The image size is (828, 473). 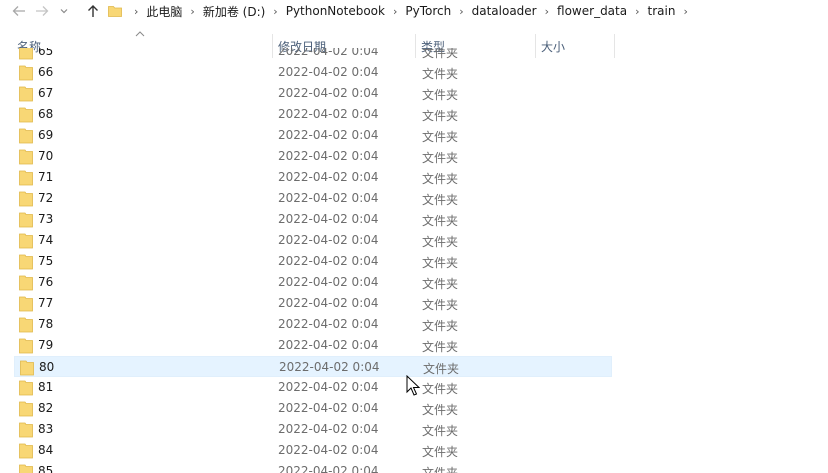 What do you see at coordinates (592, 11) in the screenshot?
I see `breadcrumb-item-flower-data: flower_data` at bounding box center [592, 11].